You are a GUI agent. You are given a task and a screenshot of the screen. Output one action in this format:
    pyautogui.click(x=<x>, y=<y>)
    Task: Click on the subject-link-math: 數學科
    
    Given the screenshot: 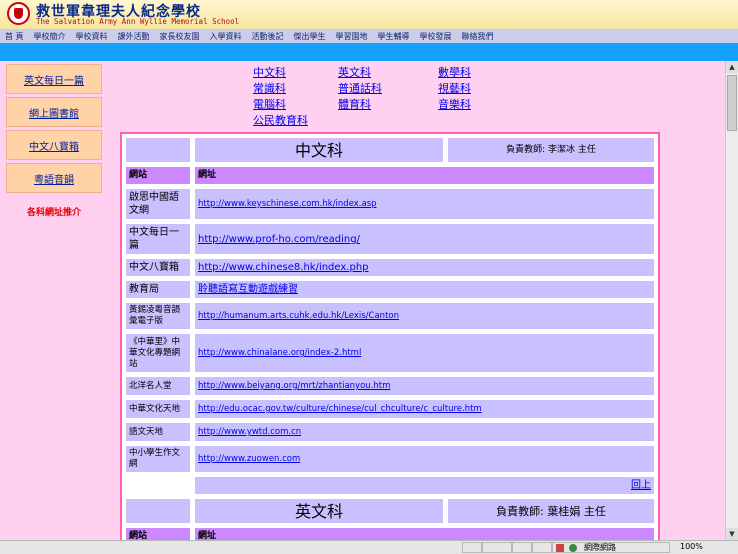 What is the action you would take?
    pyautogui.click(x=454, y=72)
    